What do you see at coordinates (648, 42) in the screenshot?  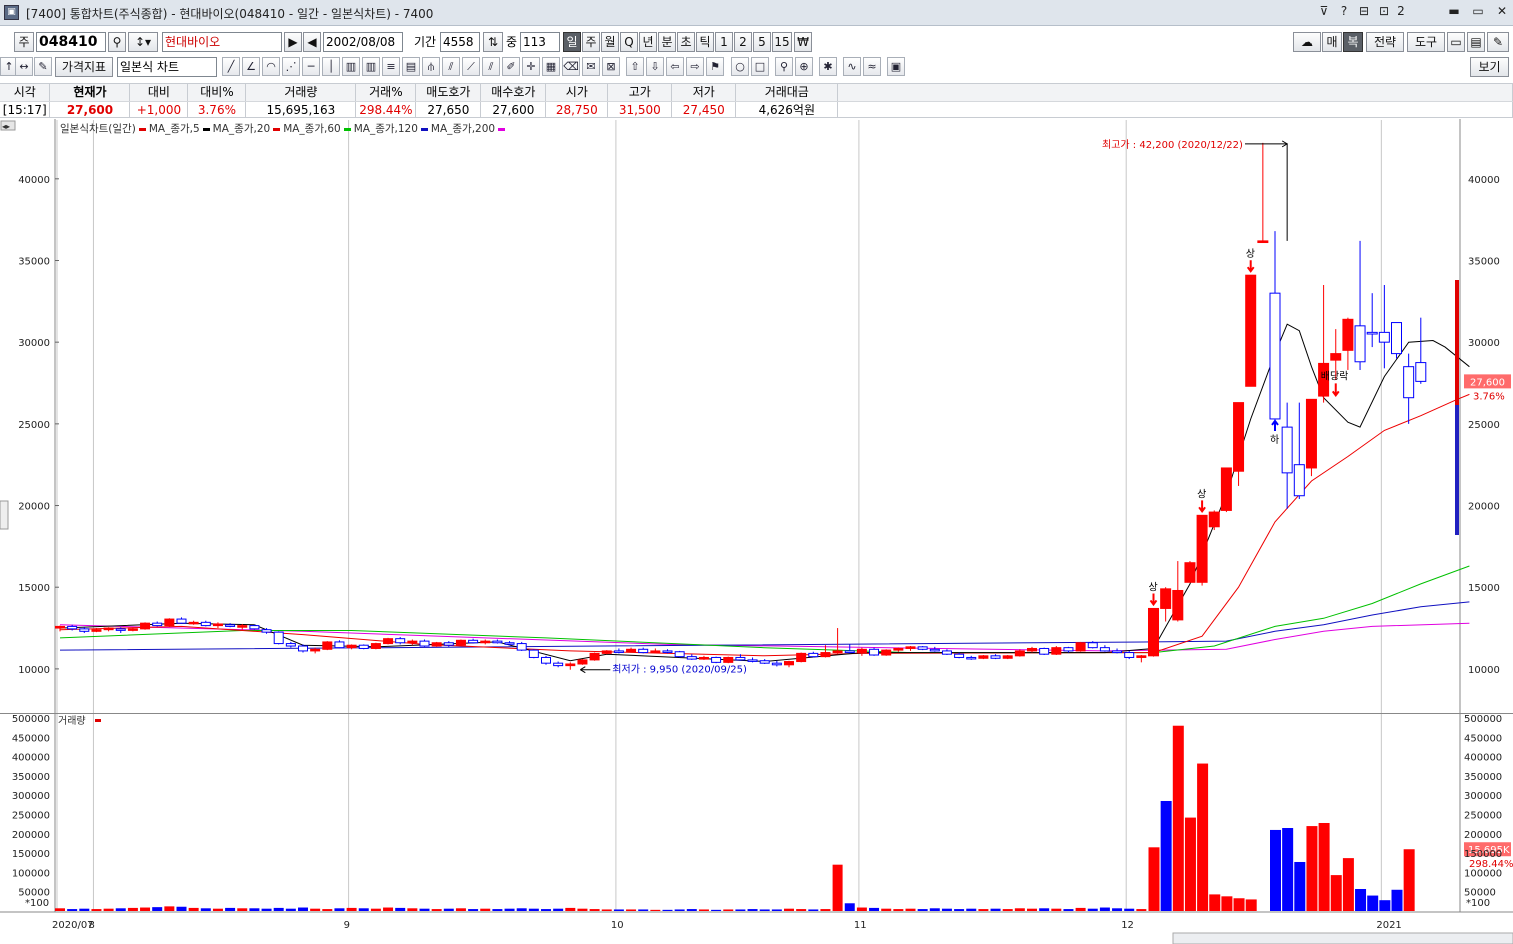 I see `tab-year: 년` at bounding box center [648, 42].